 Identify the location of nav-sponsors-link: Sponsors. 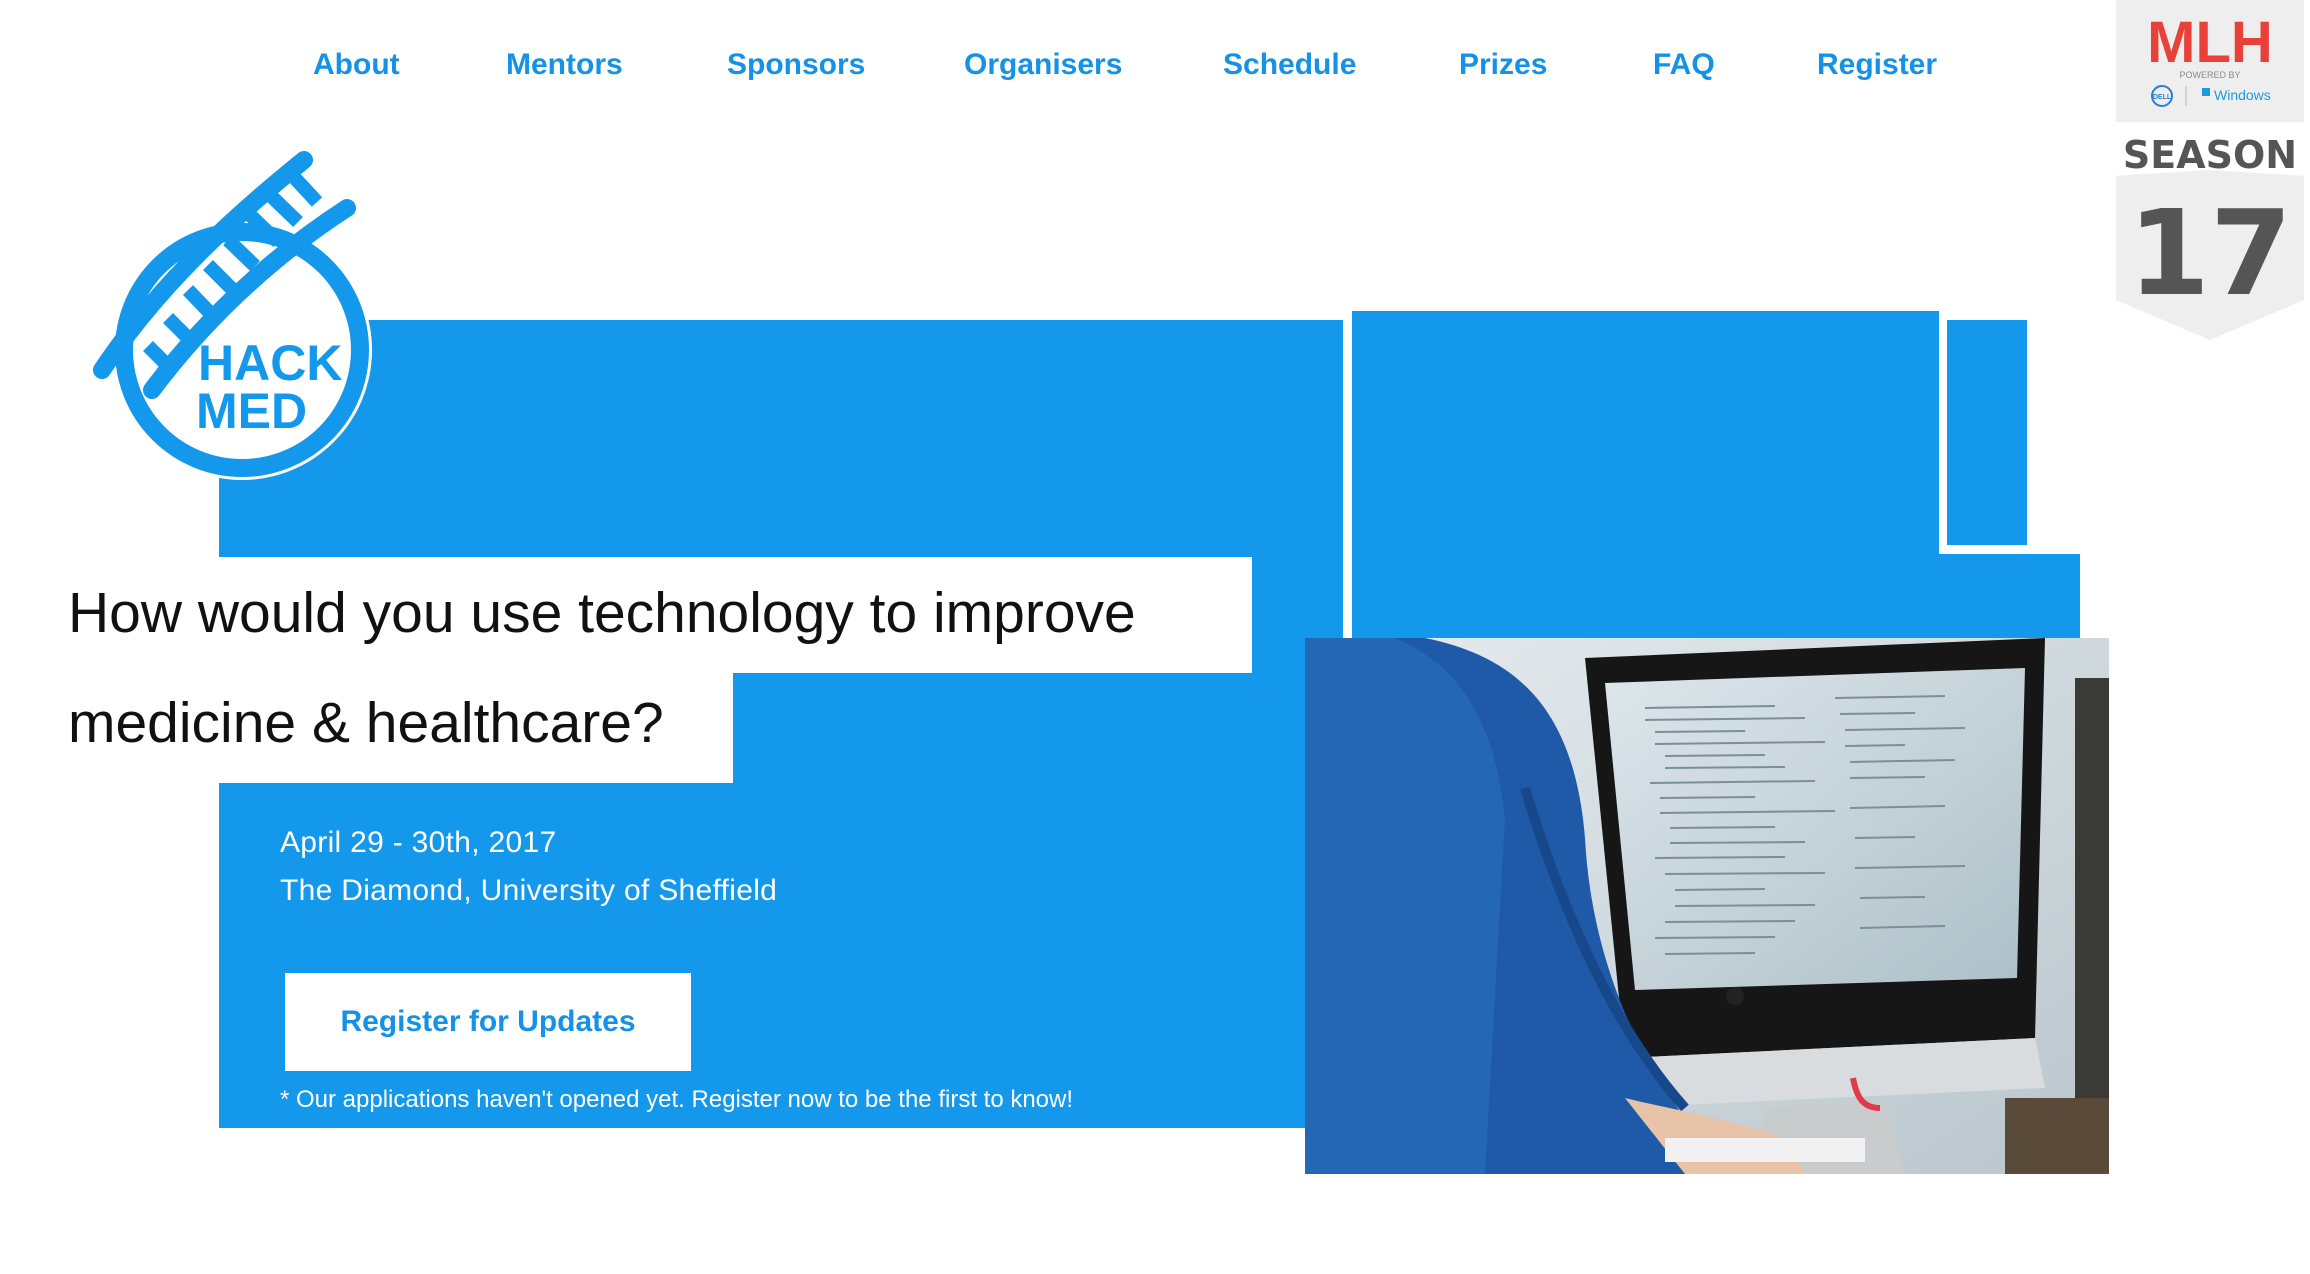
(796, 65).